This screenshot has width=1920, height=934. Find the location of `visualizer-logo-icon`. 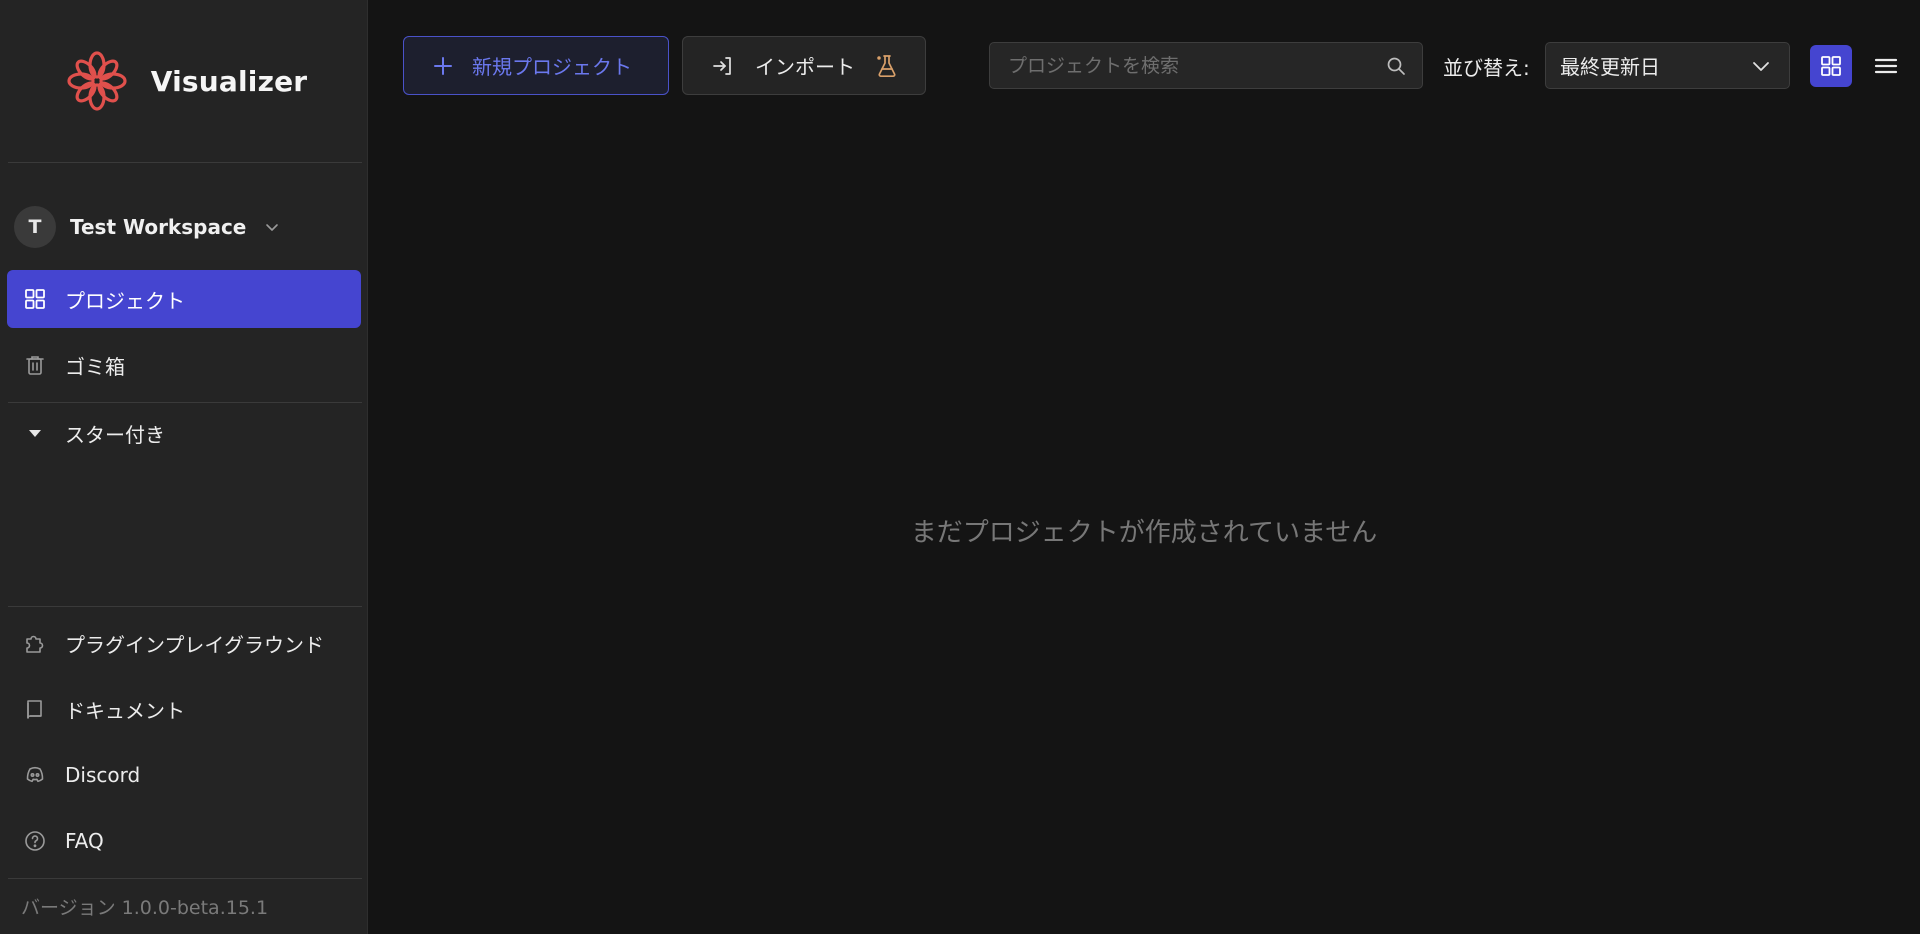

visualizer-logo-icon is located at coordinates (97, 81).